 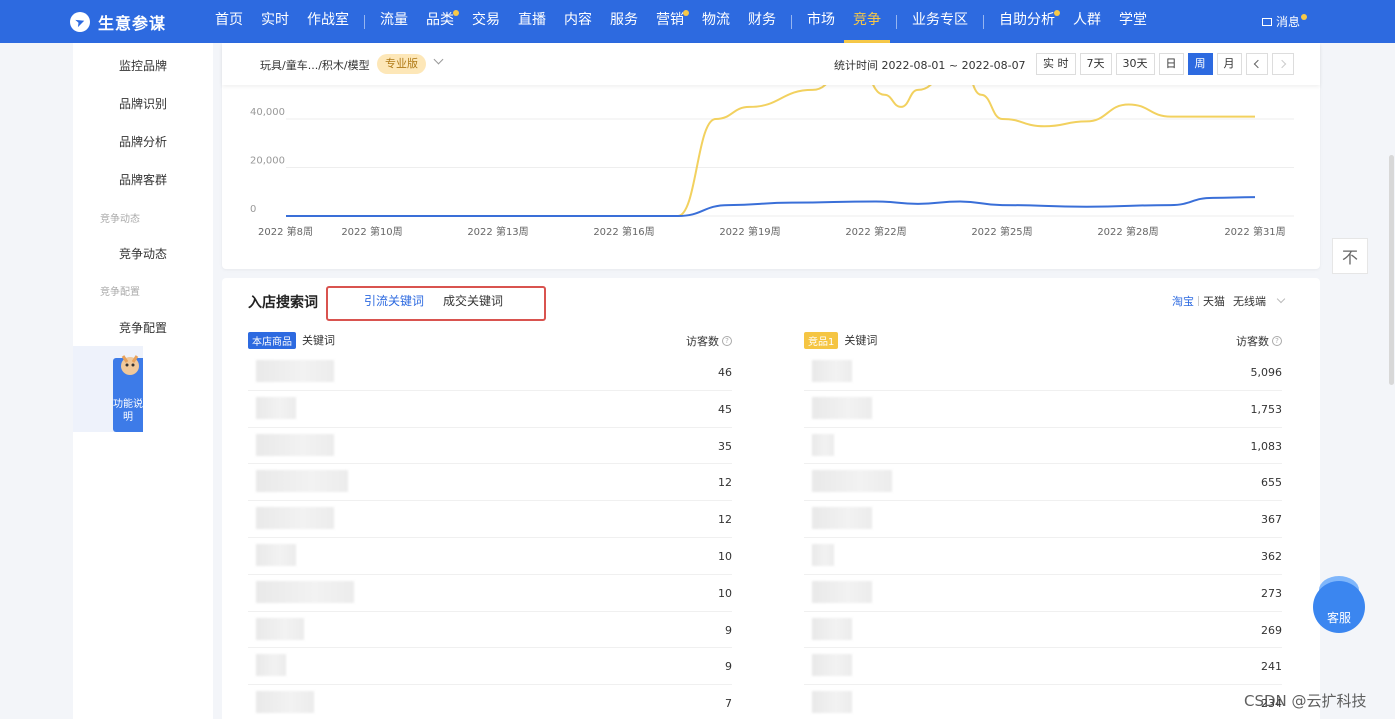 What do you see at coordinates (670, 21) in the screenshot?
I see `nav-item: 营销` at bounding box center [670, 21].